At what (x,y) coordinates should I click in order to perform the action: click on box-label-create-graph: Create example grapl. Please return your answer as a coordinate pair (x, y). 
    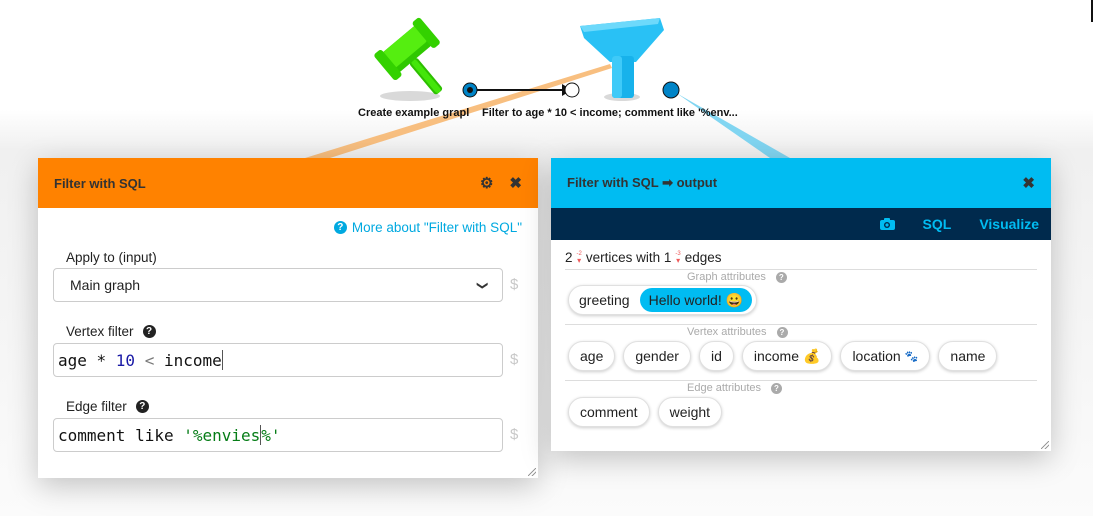
    Looking at the image, I should click on (413, 113).